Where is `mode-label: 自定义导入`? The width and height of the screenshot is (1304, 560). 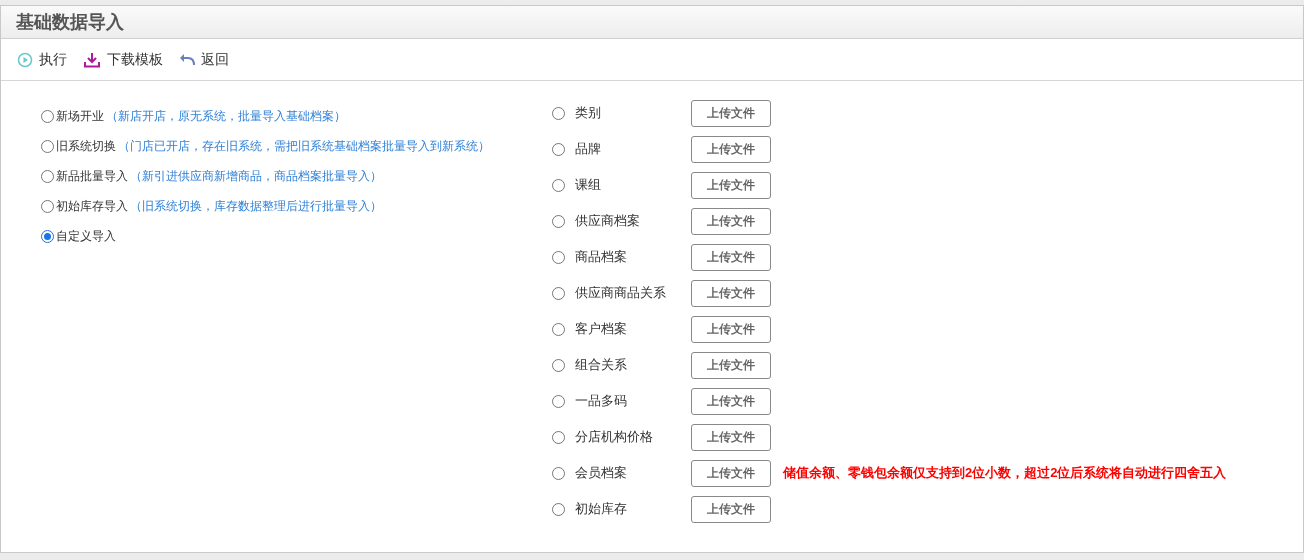
mode-label: 自定义导入 is located at coordinates (86, 236).